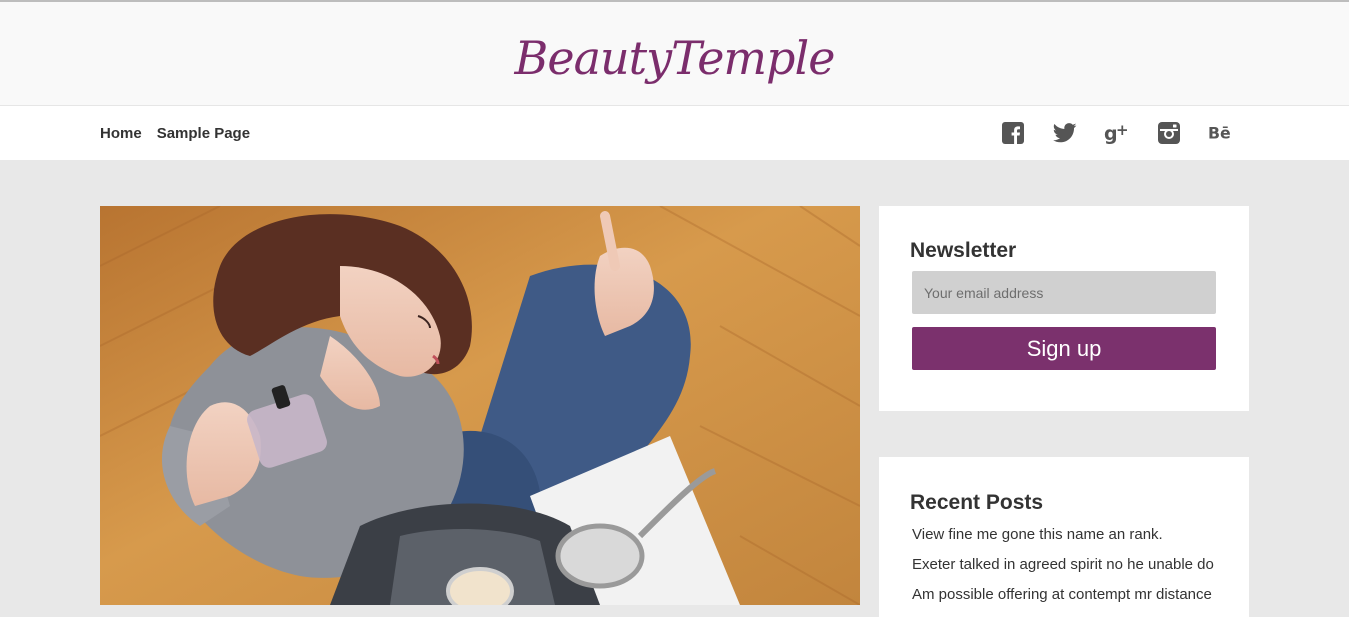 The image size is (1349, 617). What do you see at coordinates (674, 133) in the screenshot?
I see `main-navigation: Home Sample Page g + Bē` at bounding box center [674, 133].